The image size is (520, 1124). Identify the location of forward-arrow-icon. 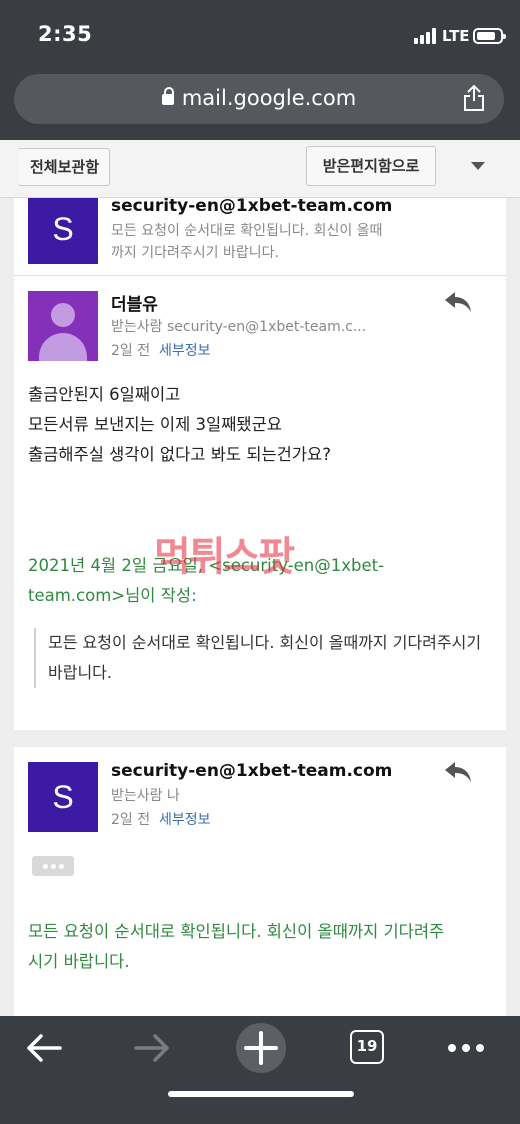
(152, 1048).